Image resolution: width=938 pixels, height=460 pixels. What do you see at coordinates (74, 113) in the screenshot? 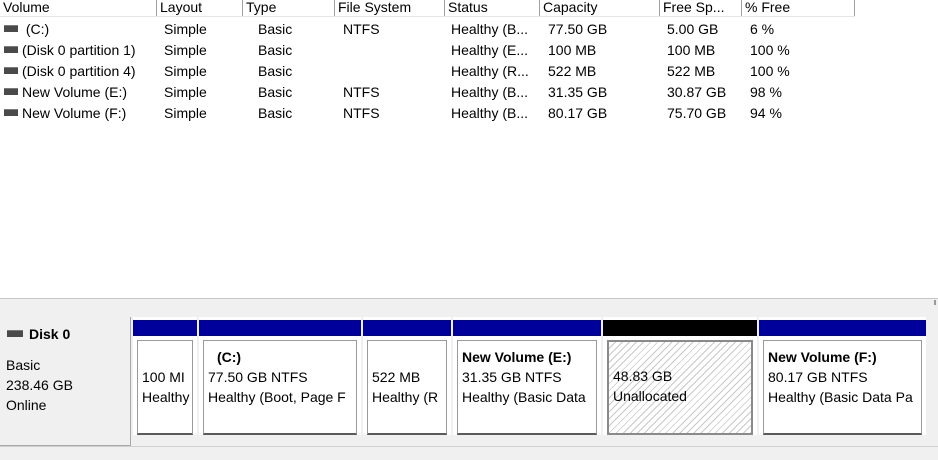
I see `cell-volume: New Volume (F:)` at bounding box center [74, 113].